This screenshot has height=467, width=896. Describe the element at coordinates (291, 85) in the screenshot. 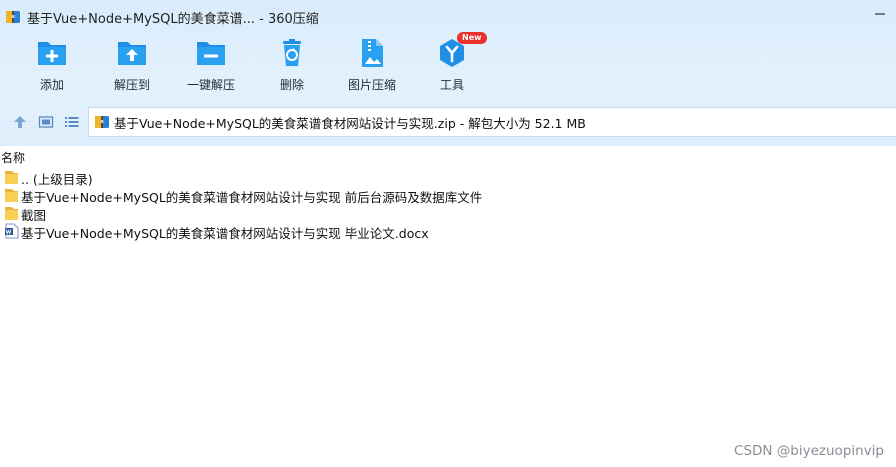

I see `delete-label: 删除` at that location.